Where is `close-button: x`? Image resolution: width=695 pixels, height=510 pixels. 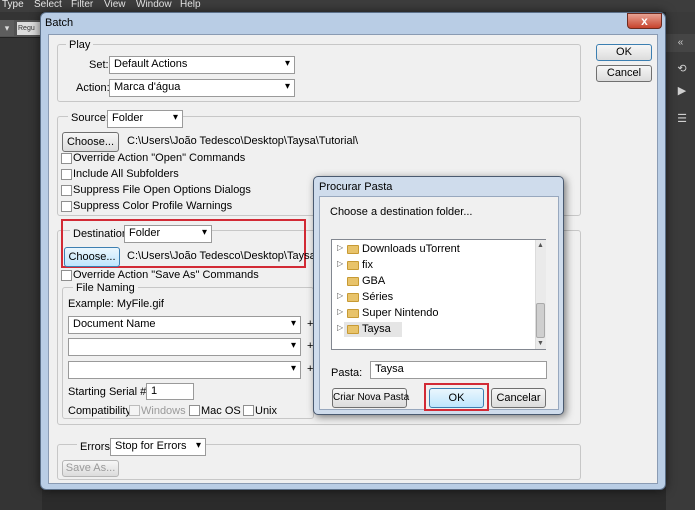 close-button: x is located at coordinates (644, 21).